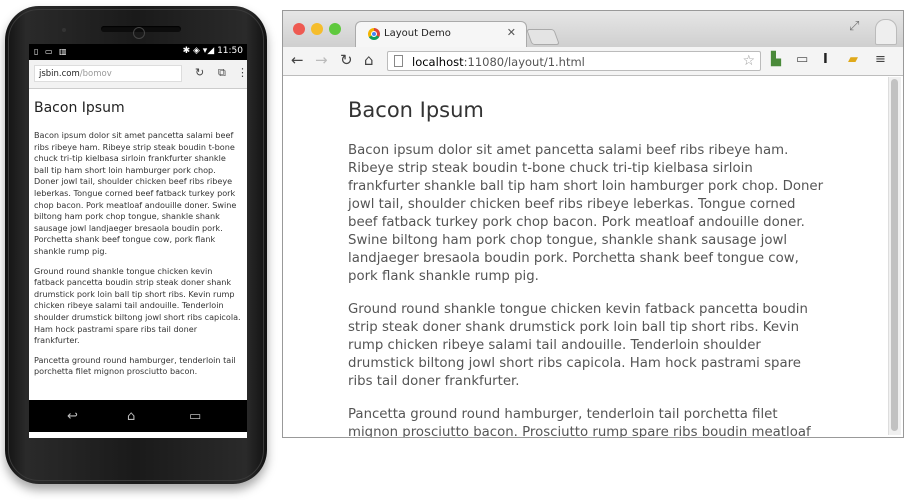 This screenshot has width=917, height=500. Describe the element at coordinates (59, 74) in the screenshot. I see `mobile-url-host: jsbin.com` at that location.